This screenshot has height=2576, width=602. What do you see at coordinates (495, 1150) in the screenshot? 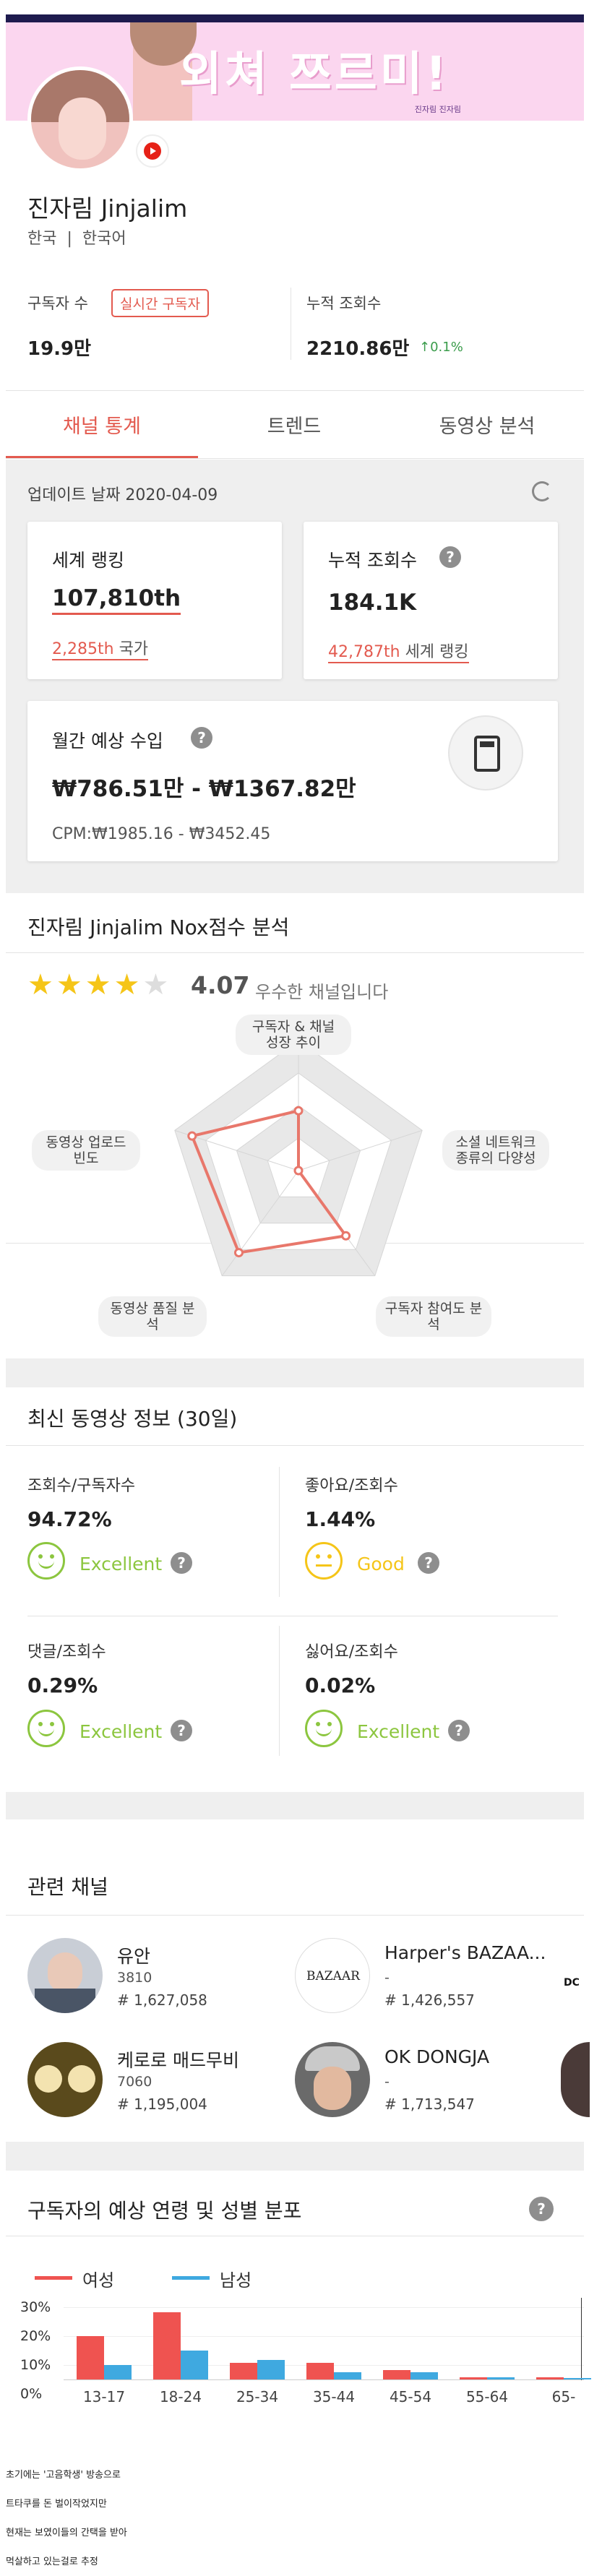
I see `radar-label-social: 소셜 네트워크 종류의 다양성` at bounding box center [495, 1150].